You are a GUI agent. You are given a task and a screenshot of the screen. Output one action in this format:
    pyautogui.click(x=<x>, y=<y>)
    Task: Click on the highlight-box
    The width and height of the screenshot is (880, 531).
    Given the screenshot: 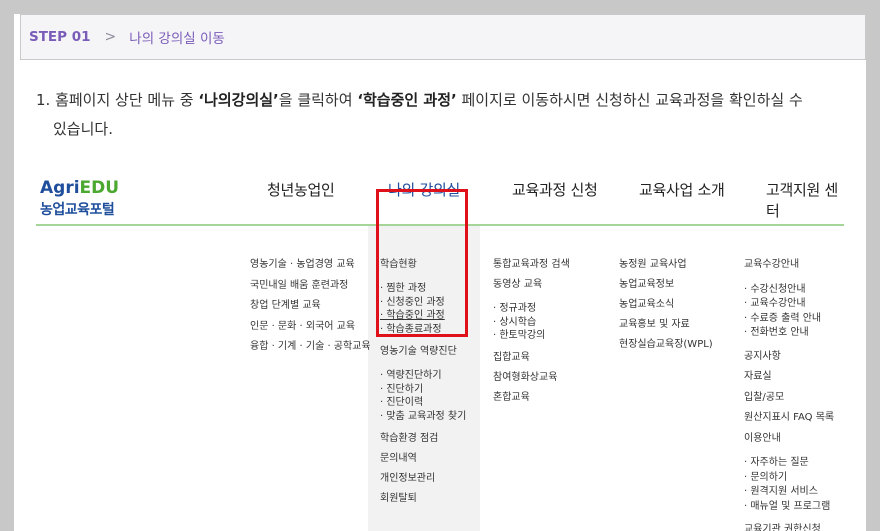 What is the action you would take?
    pyautogui.click(x=422, y=263)
    